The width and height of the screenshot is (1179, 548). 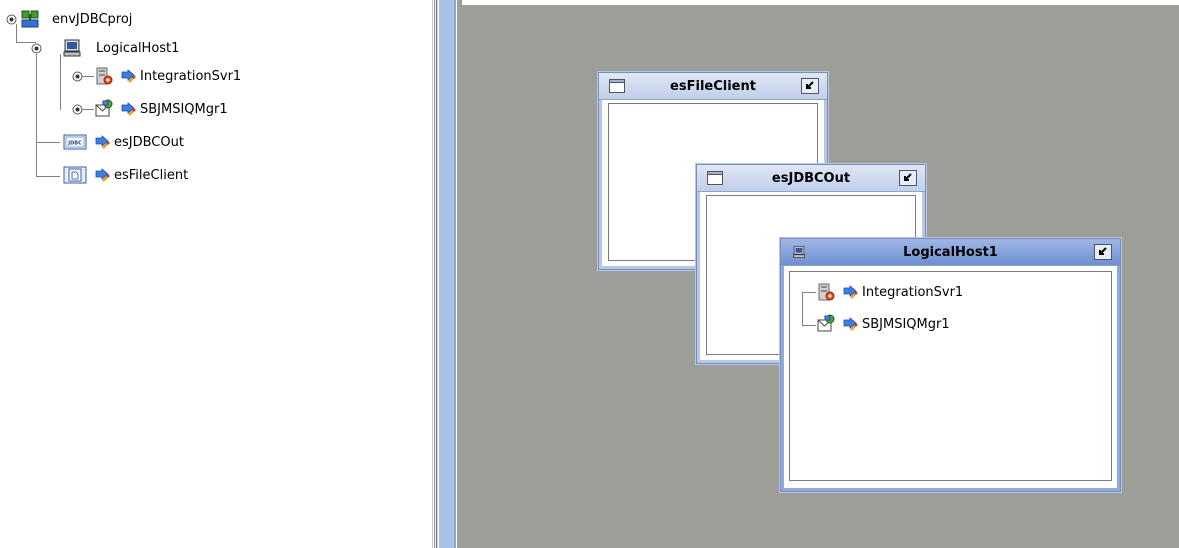 I want to click on window-title: esFileClient, so click(x=713, y=86).